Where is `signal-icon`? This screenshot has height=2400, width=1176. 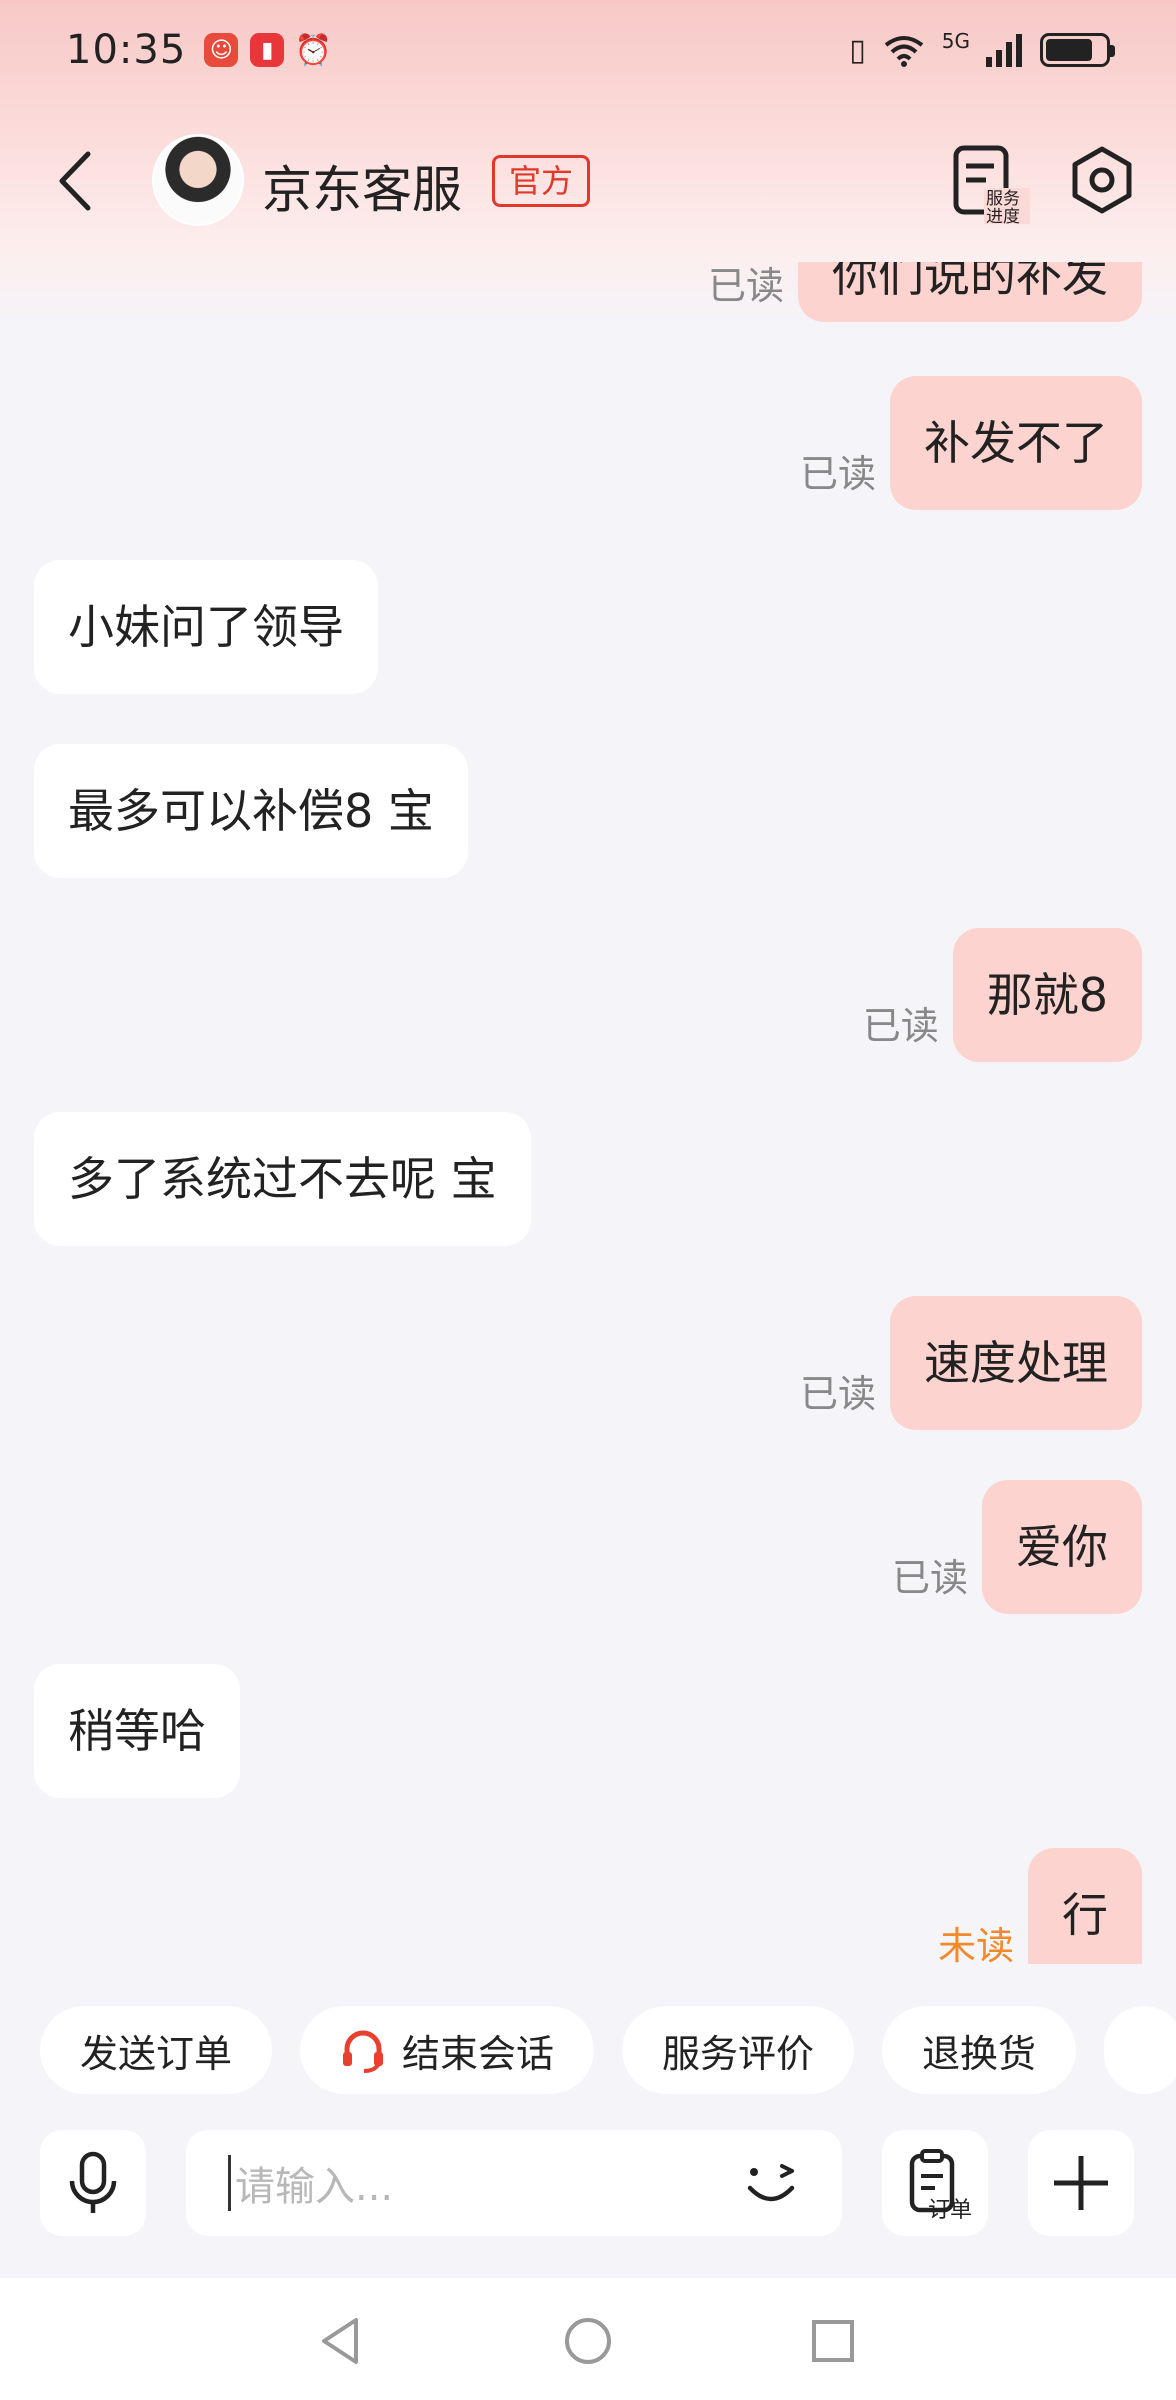 signal-icon is located at coordinates (1004, 50).